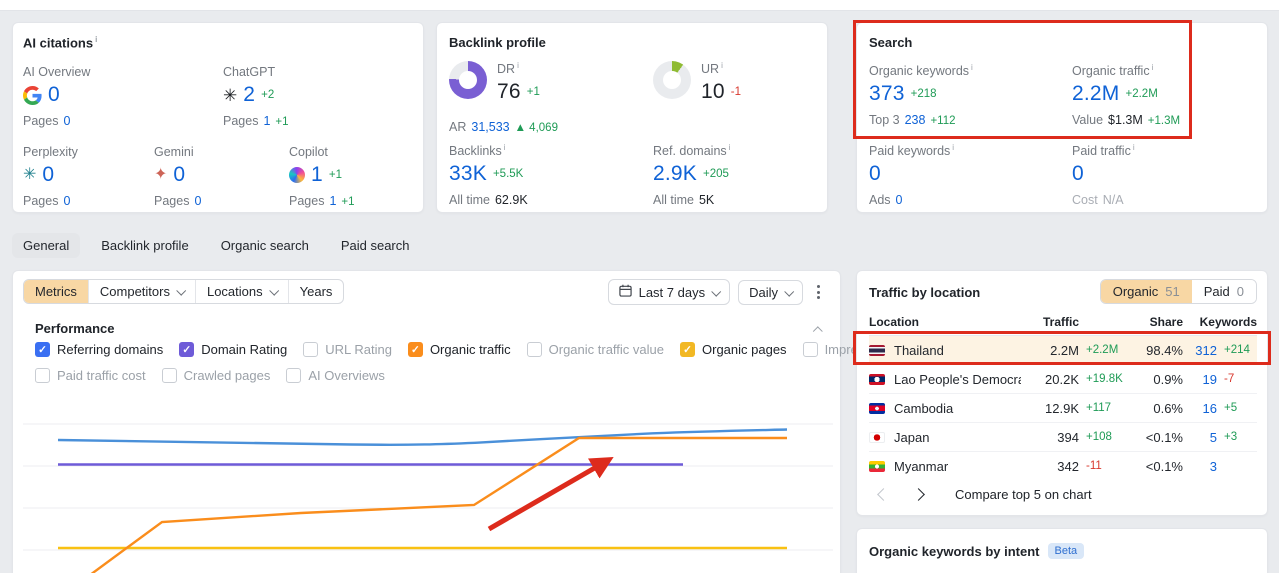 The height and width of the screenshot is (573, 1279). I want to click on metrics-segment: Metrics, so click(56, 291).